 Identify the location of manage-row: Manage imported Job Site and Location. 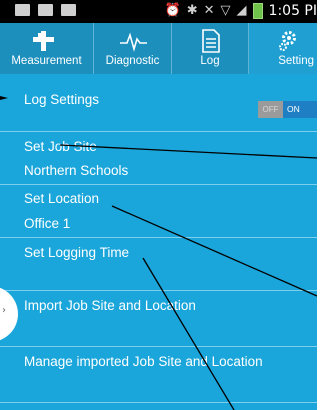
(158, 374).